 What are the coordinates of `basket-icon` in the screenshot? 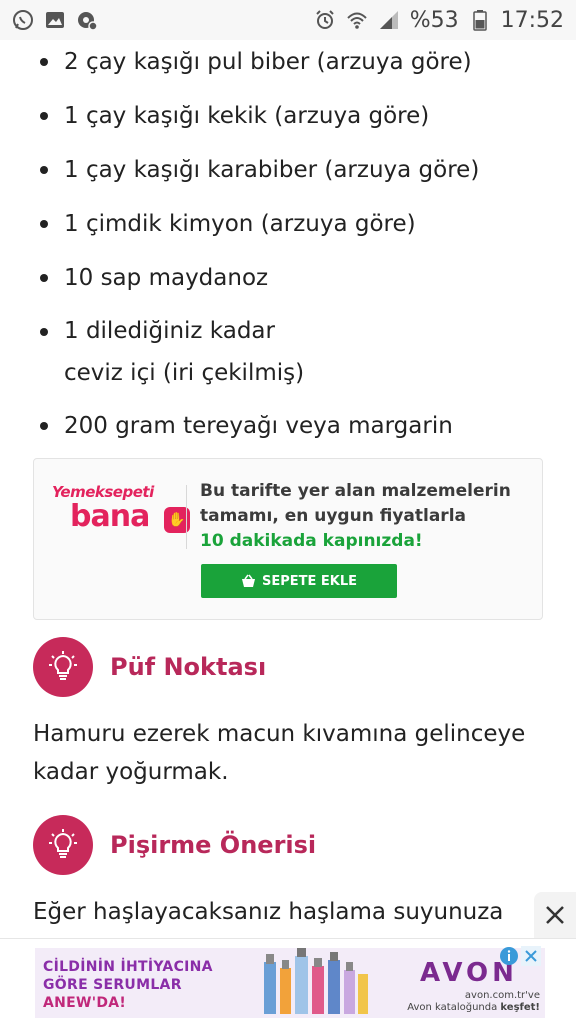 It's located at (248, 580).